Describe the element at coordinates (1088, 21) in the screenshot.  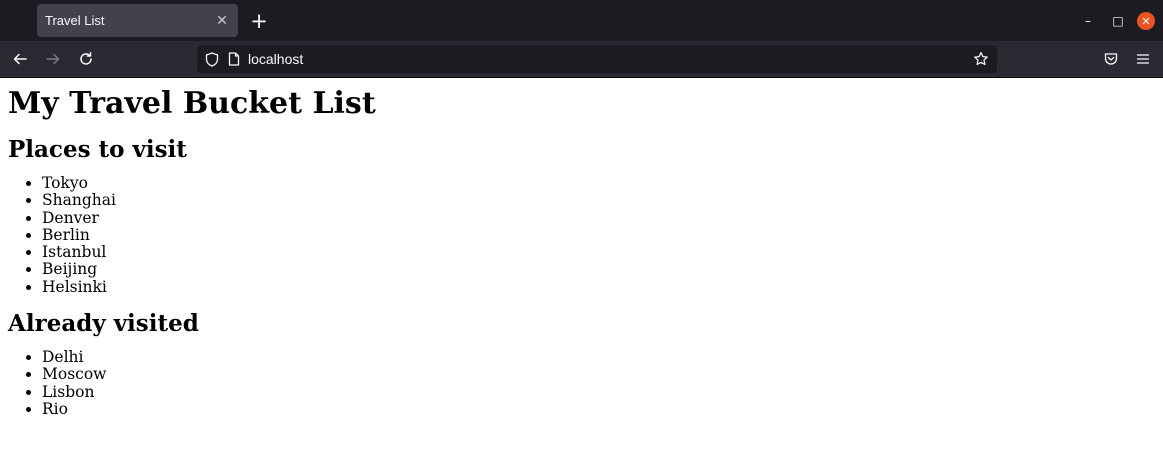
I see `minimize-button: –` at that location.